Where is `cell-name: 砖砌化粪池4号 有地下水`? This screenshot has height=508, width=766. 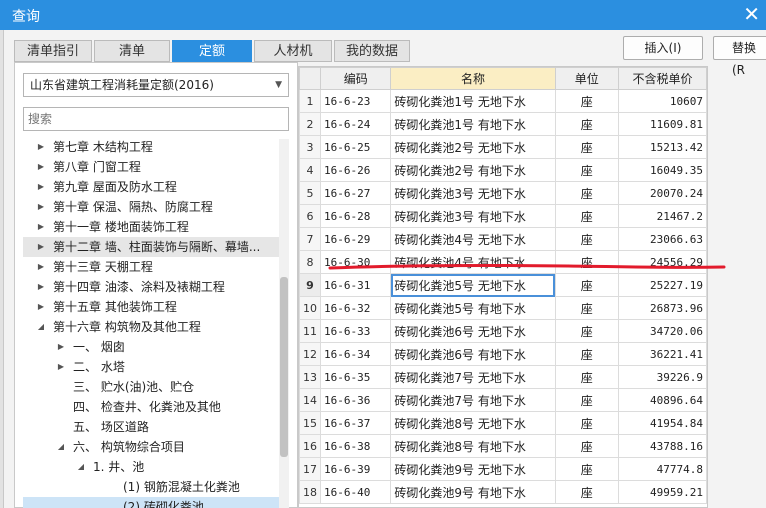
cell-name: 砖砌化粪池4号 有地下水 is located at coordinates (473, 262).